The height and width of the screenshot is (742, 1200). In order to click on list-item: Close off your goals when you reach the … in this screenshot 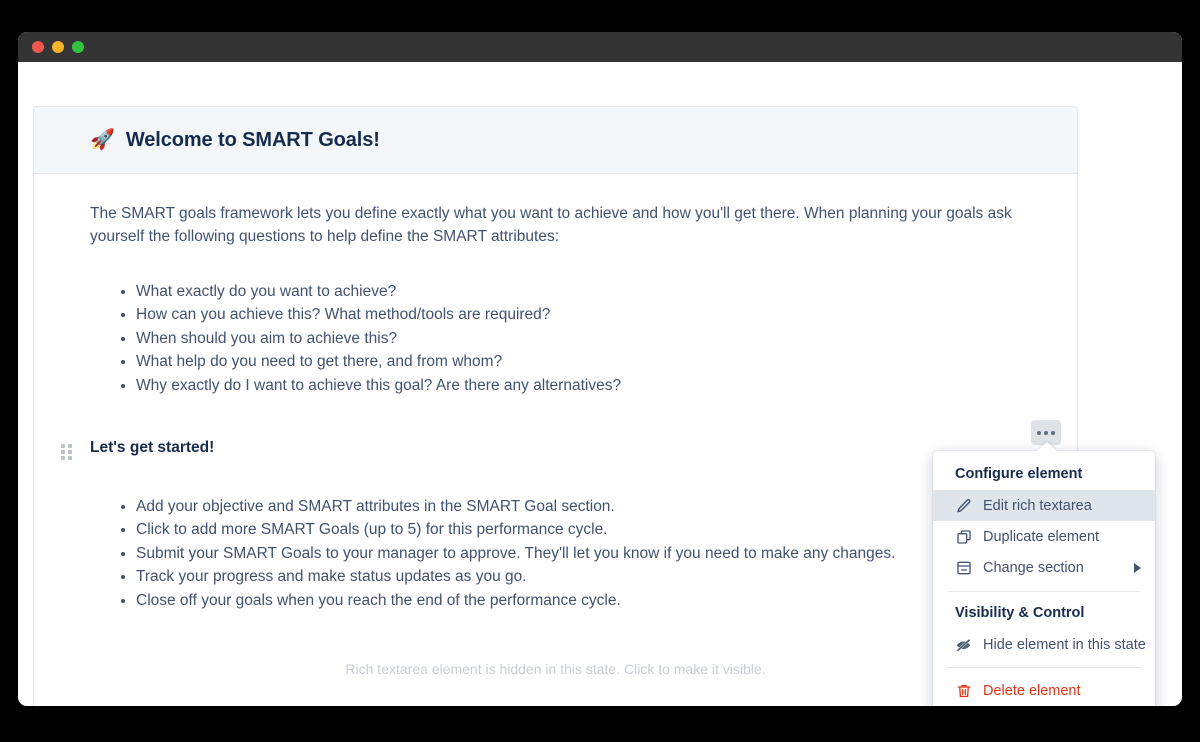, I will do `click(578, 600)`.